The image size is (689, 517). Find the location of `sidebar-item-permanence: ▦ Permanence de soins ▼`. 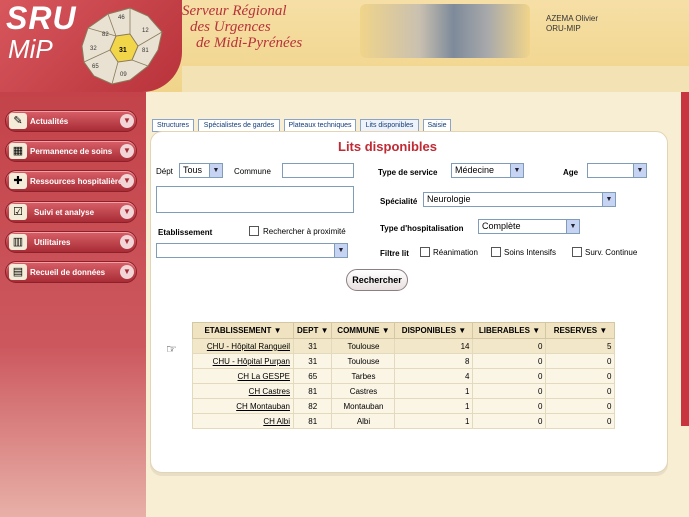

sidebar-item-permanence: ▦ Permanence de soins ▼ is located at coordinates (71, 151).